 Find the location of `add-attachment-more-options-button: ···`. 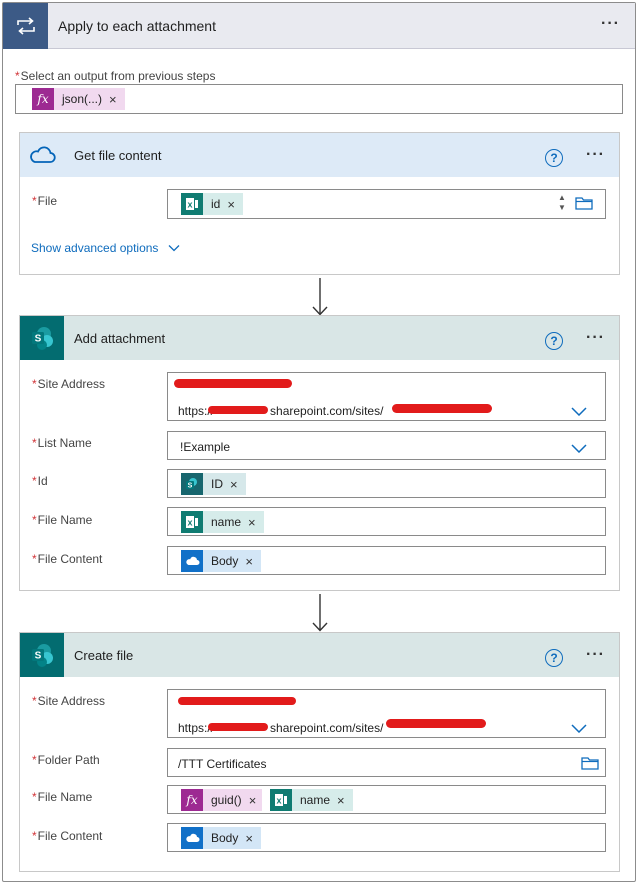

add-attachment-more-options-button: ··· is located at coordinates (595, 338).